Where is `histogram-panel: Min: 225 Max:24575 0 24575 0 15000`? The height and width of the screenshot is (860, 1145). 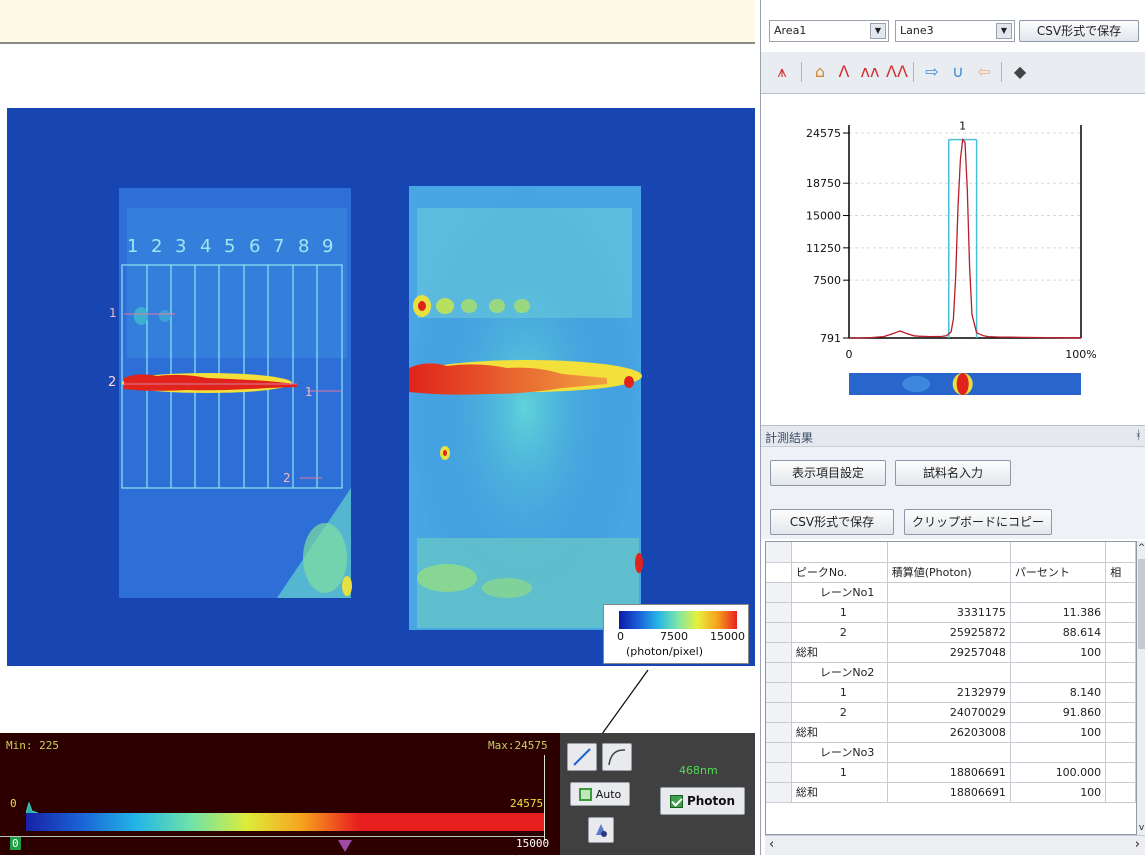 histogram-panel: Min: 225 Max:24575 0 24575 0 15000 is located at coordinates (280, 794).